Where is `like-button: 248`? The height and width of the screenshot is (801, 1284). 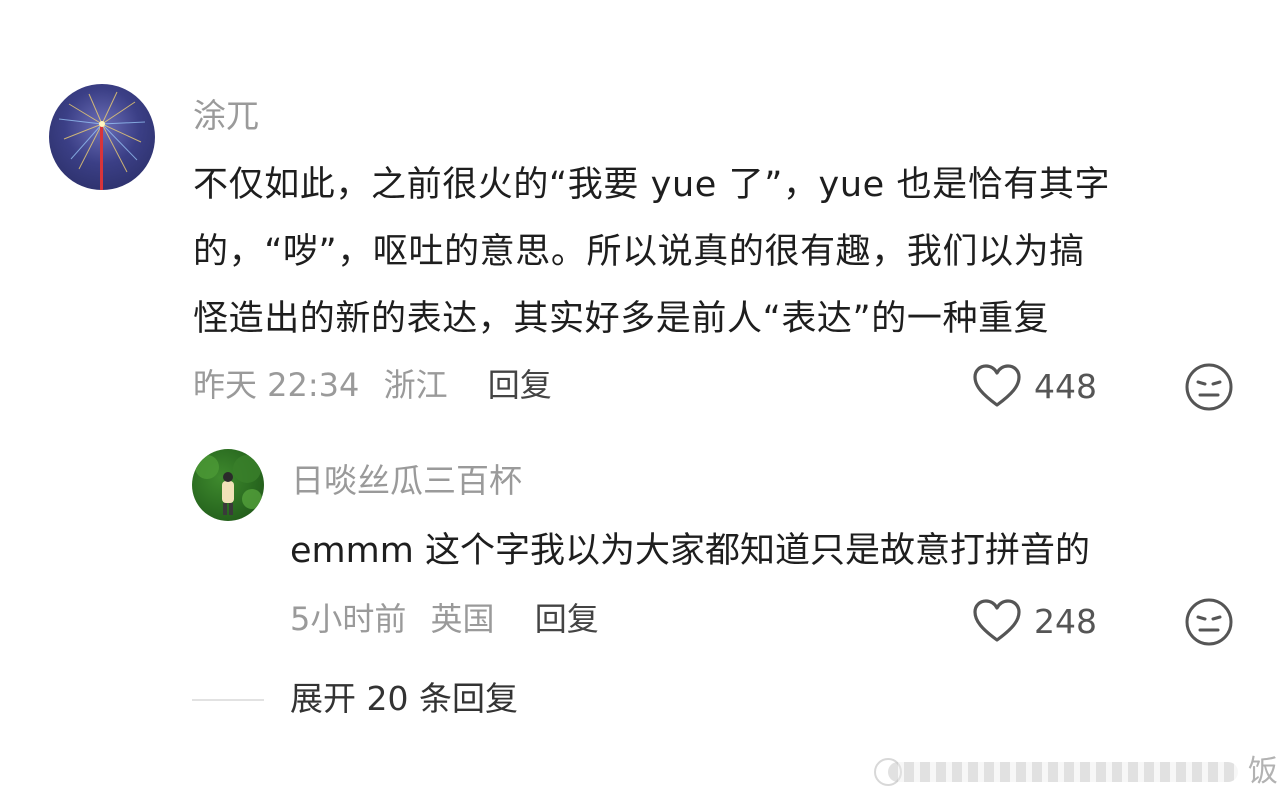
like-button: 248 is located at coordinates (1034, 621).